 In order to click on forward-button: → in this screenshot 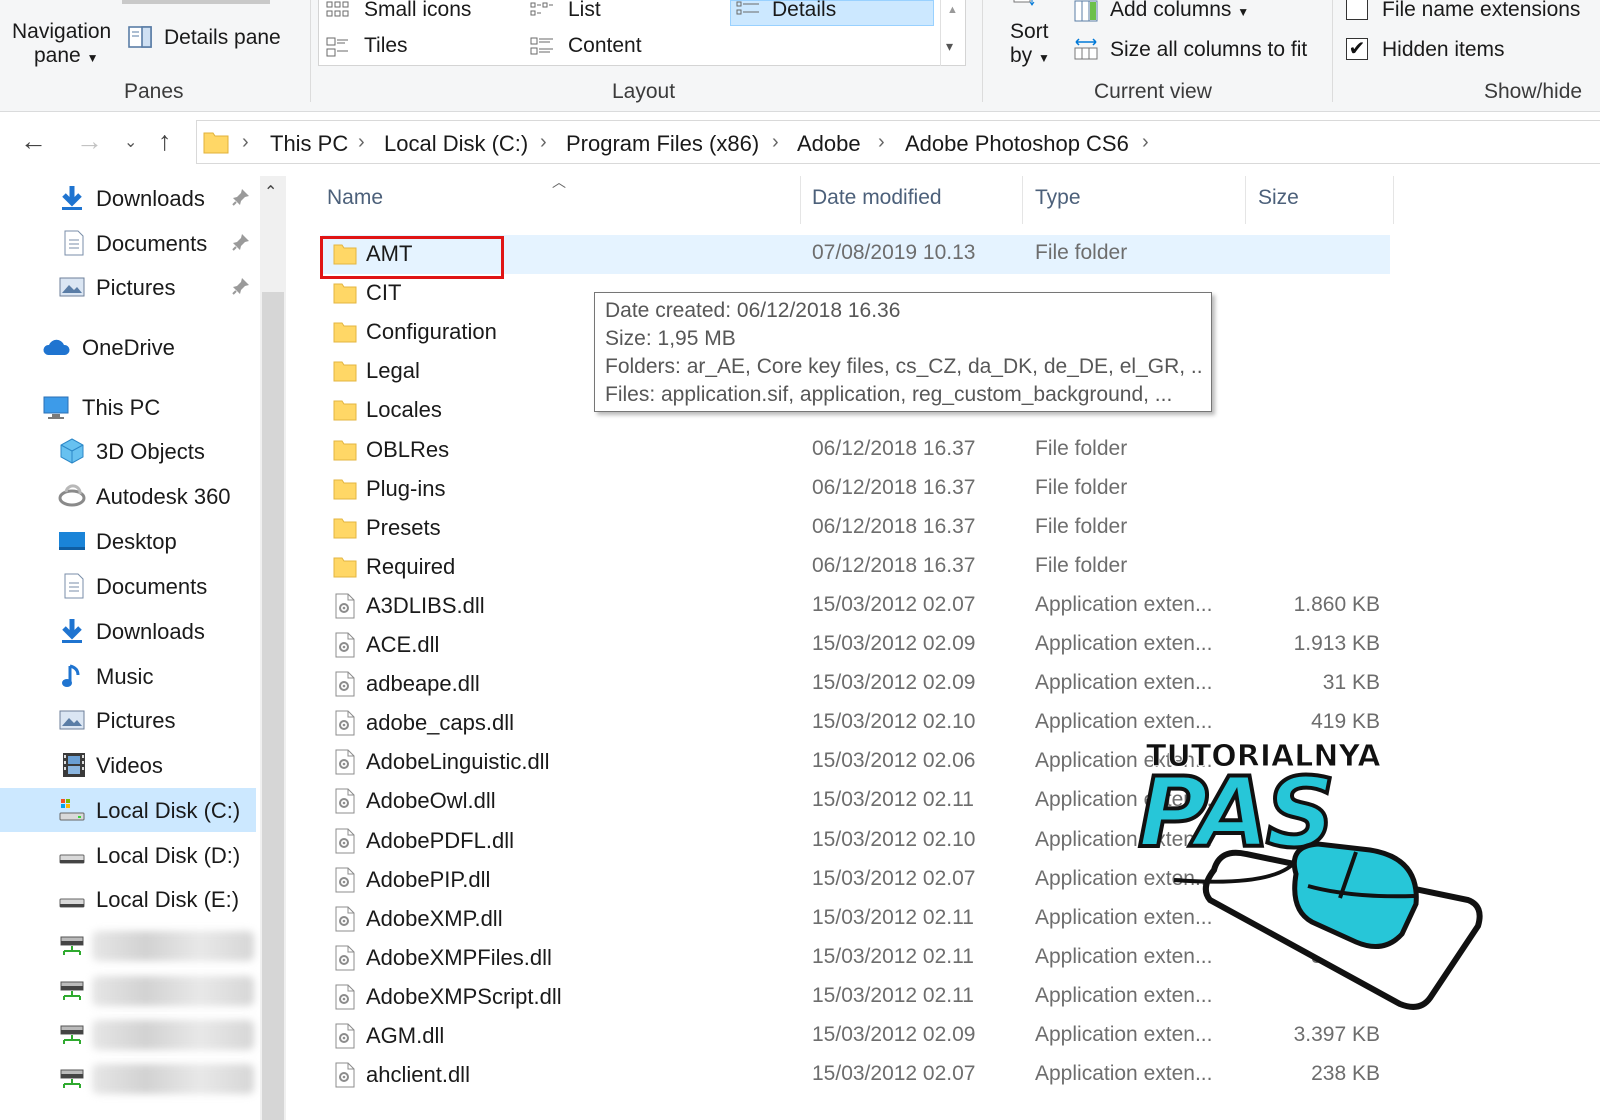, I will do `click(89, 141)`.